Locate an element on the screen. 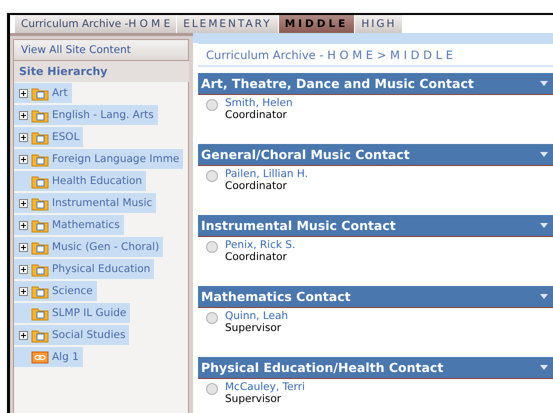 This screenshot has width=553, height=413. tree-item: Health Education is located at coordinates (80, 181).